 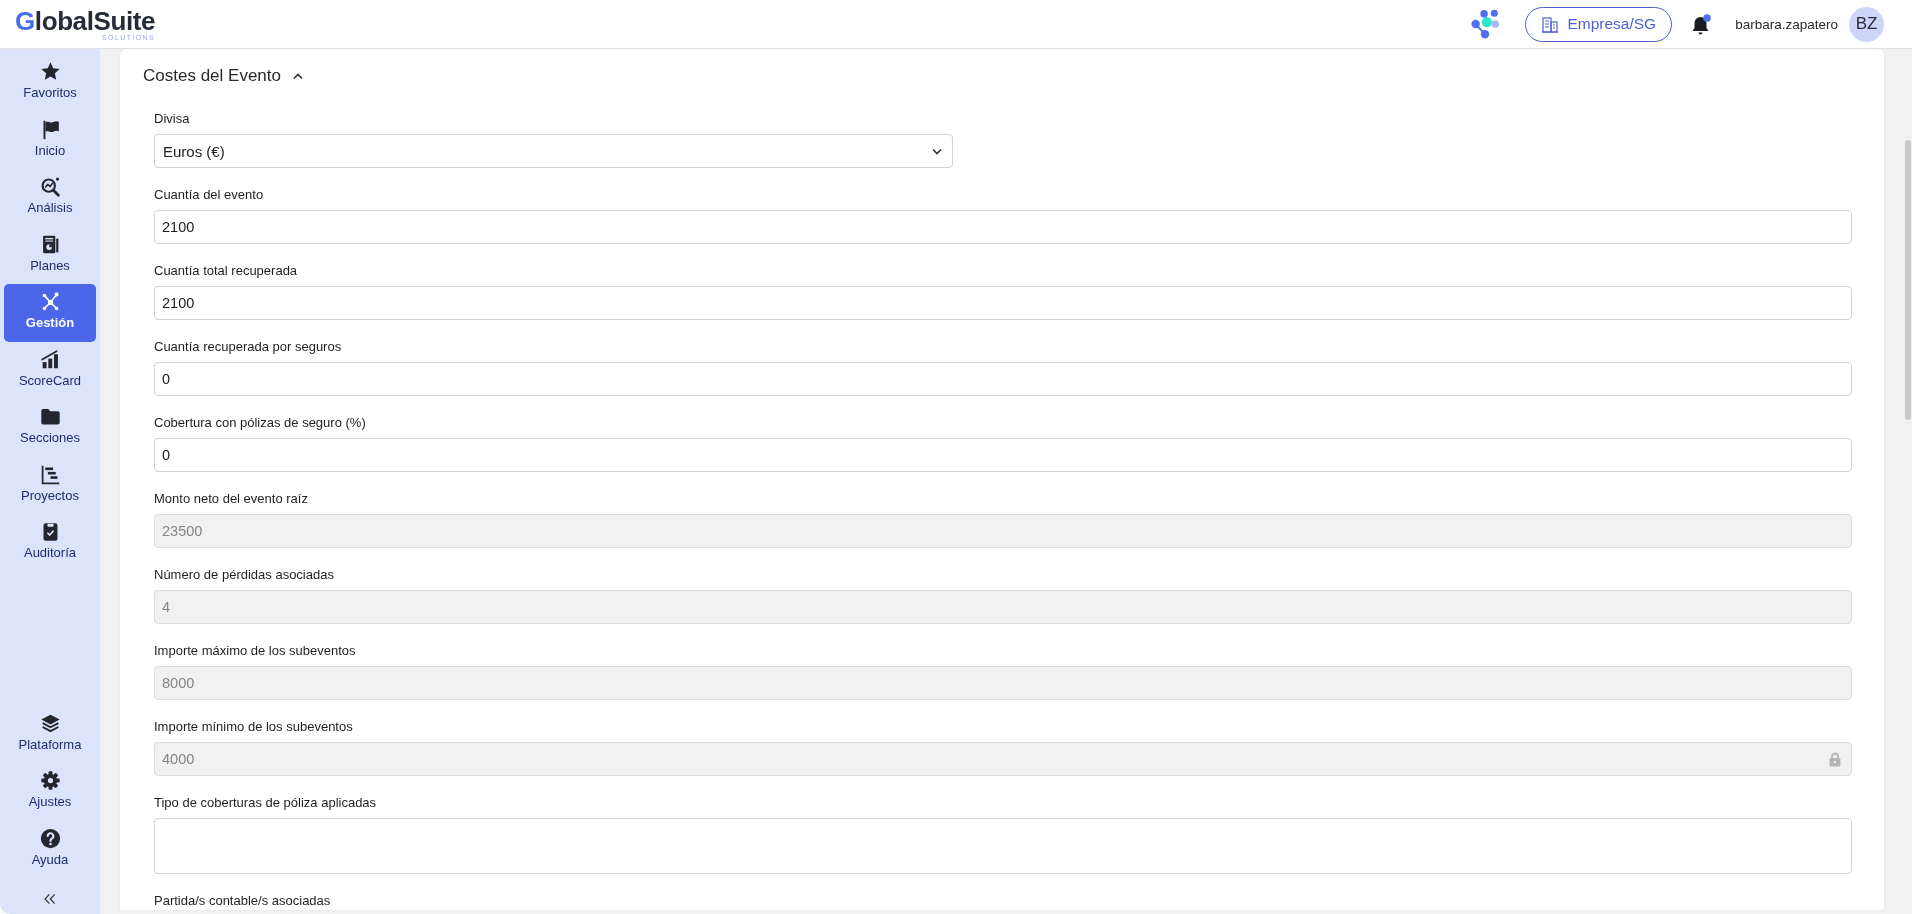 What do you see at coordinates (242, 901) in the screenshot?
I see `field-label: Partida/s contable/s asociadas` at bounding box center [242, 901].